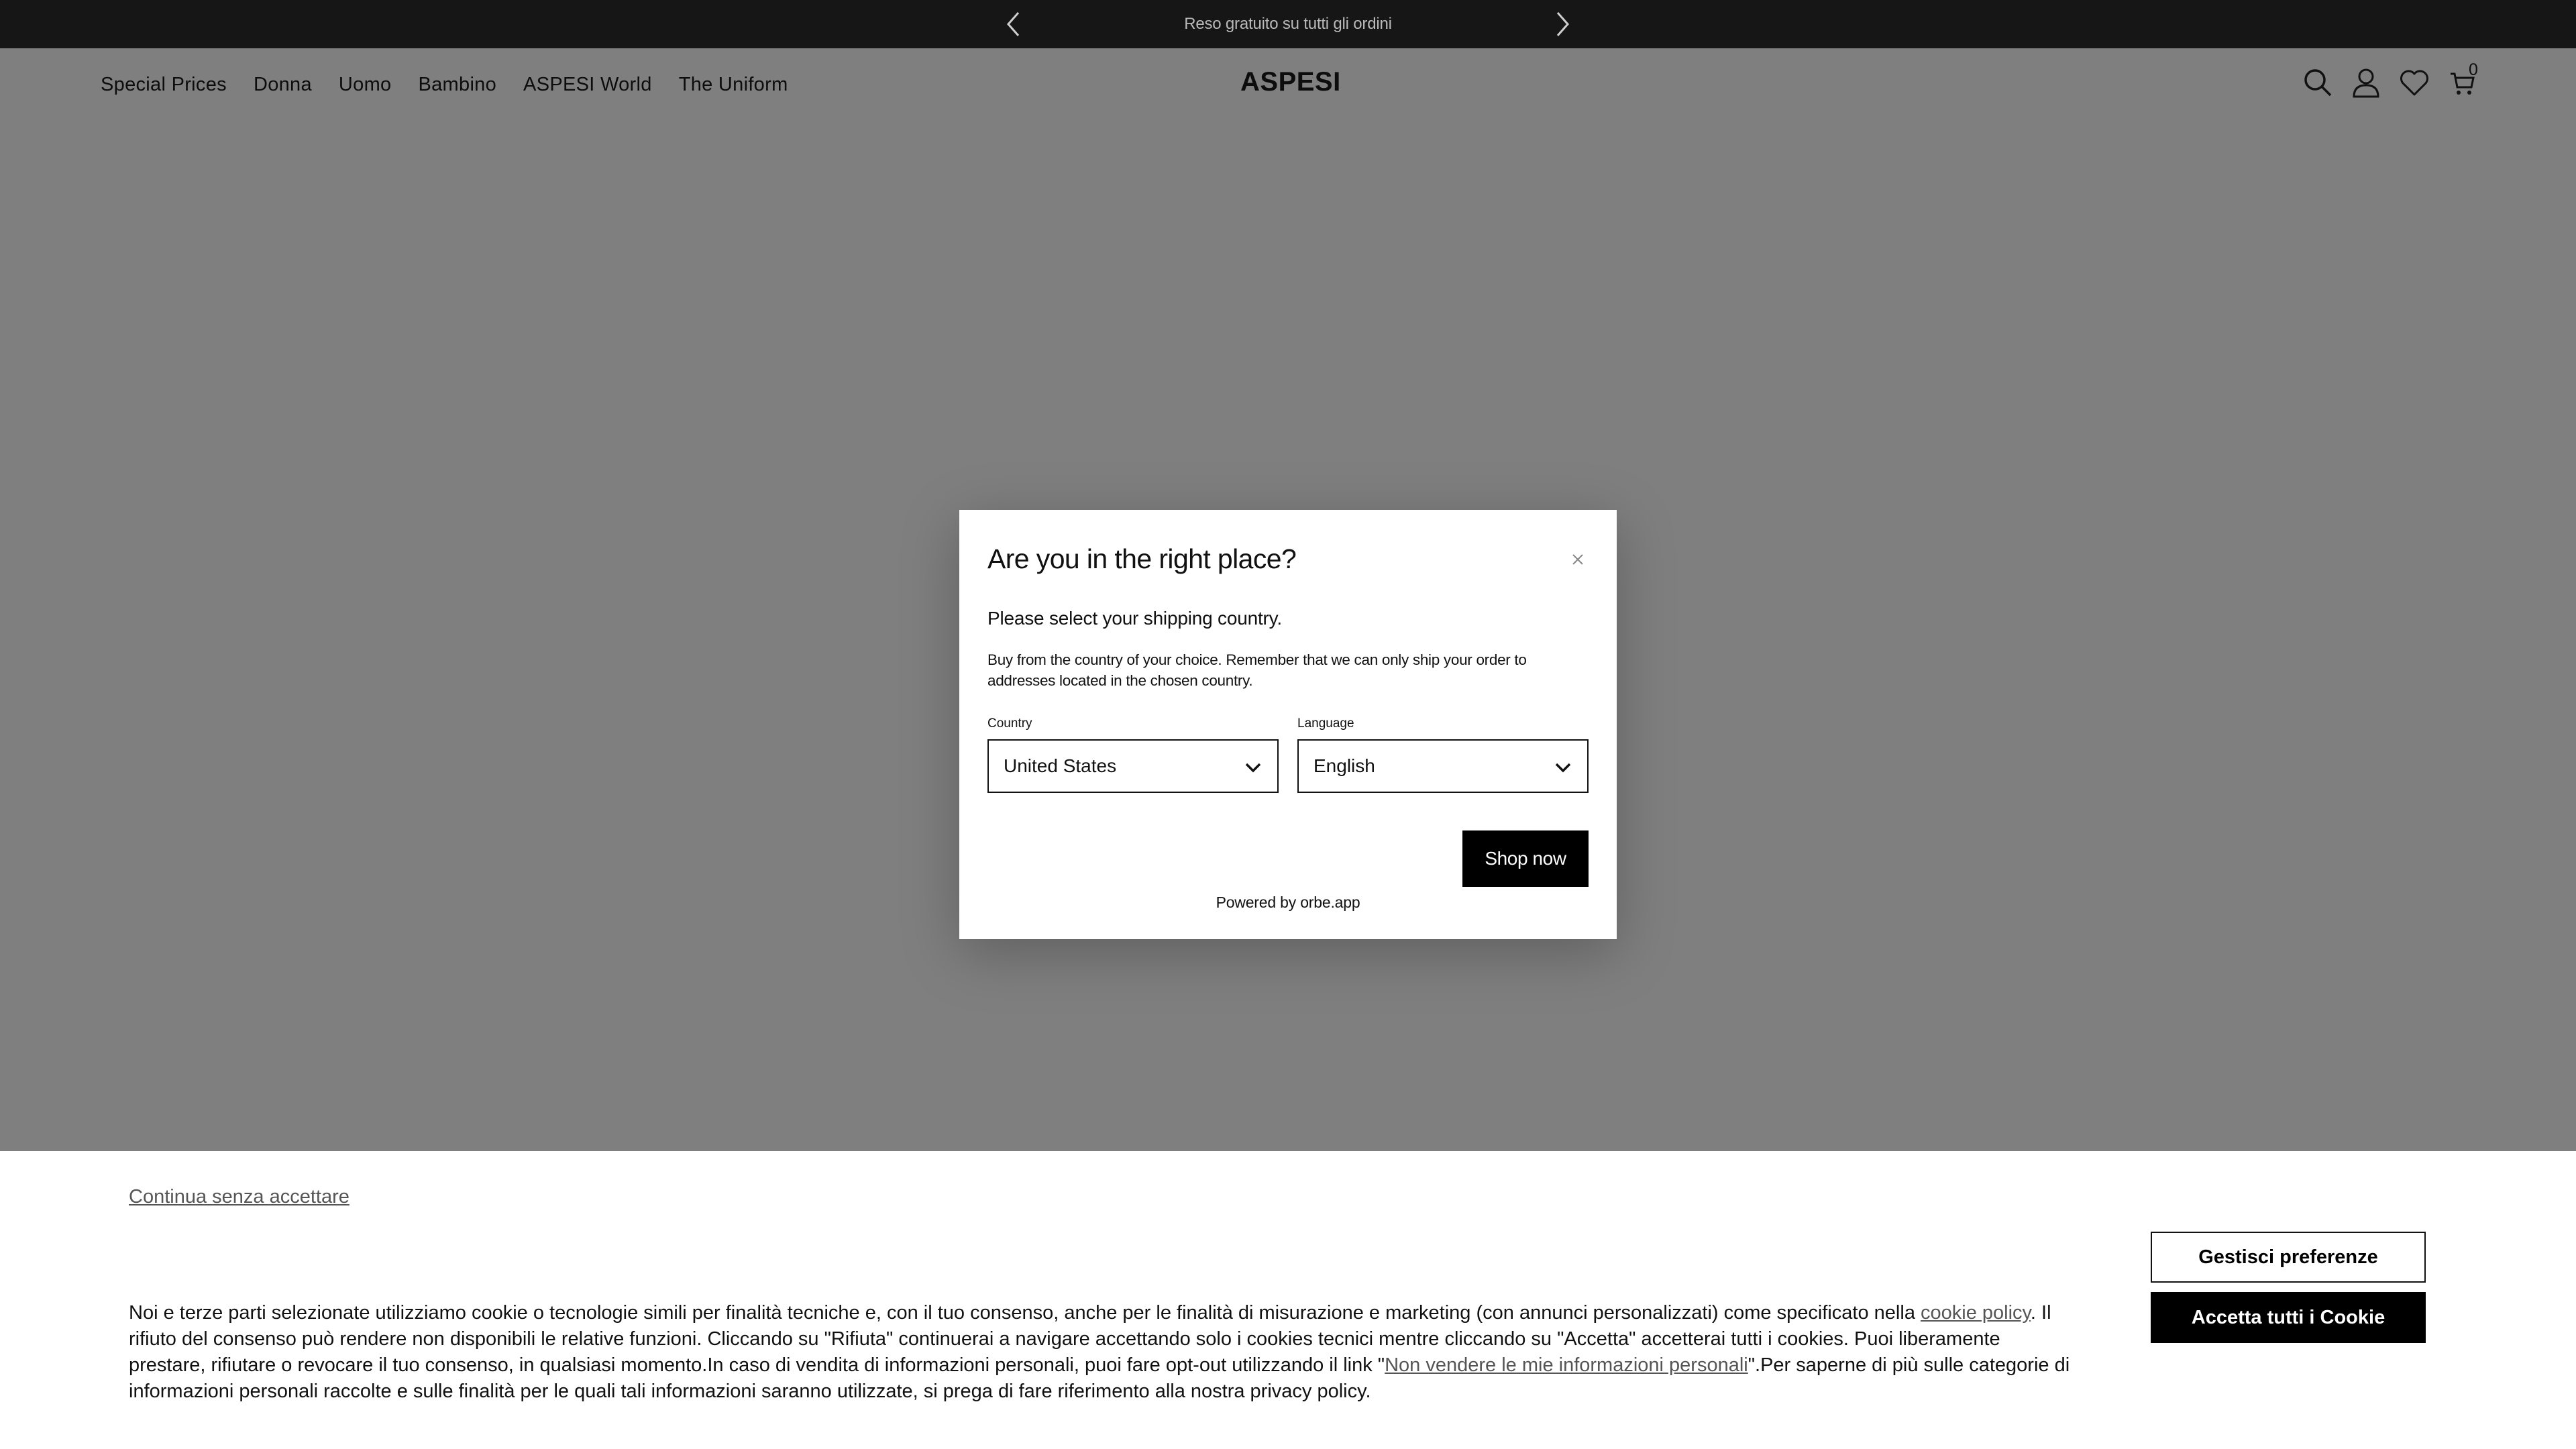  Describe the element at coordinates (1443, 766) in the screenshot. I see `language-select: English` at that location.